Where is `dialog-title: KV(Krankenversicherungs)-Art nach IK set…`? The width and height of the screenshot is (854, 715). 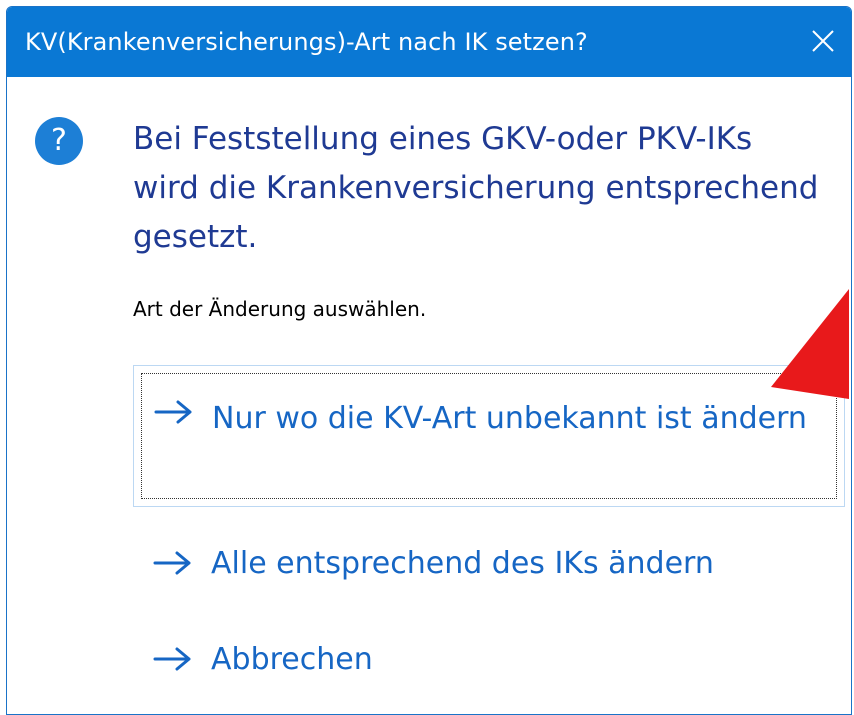 dialog-title: KV(Krankenversicherungs)-Art nach IK set… is located at coordinates (306, 42).